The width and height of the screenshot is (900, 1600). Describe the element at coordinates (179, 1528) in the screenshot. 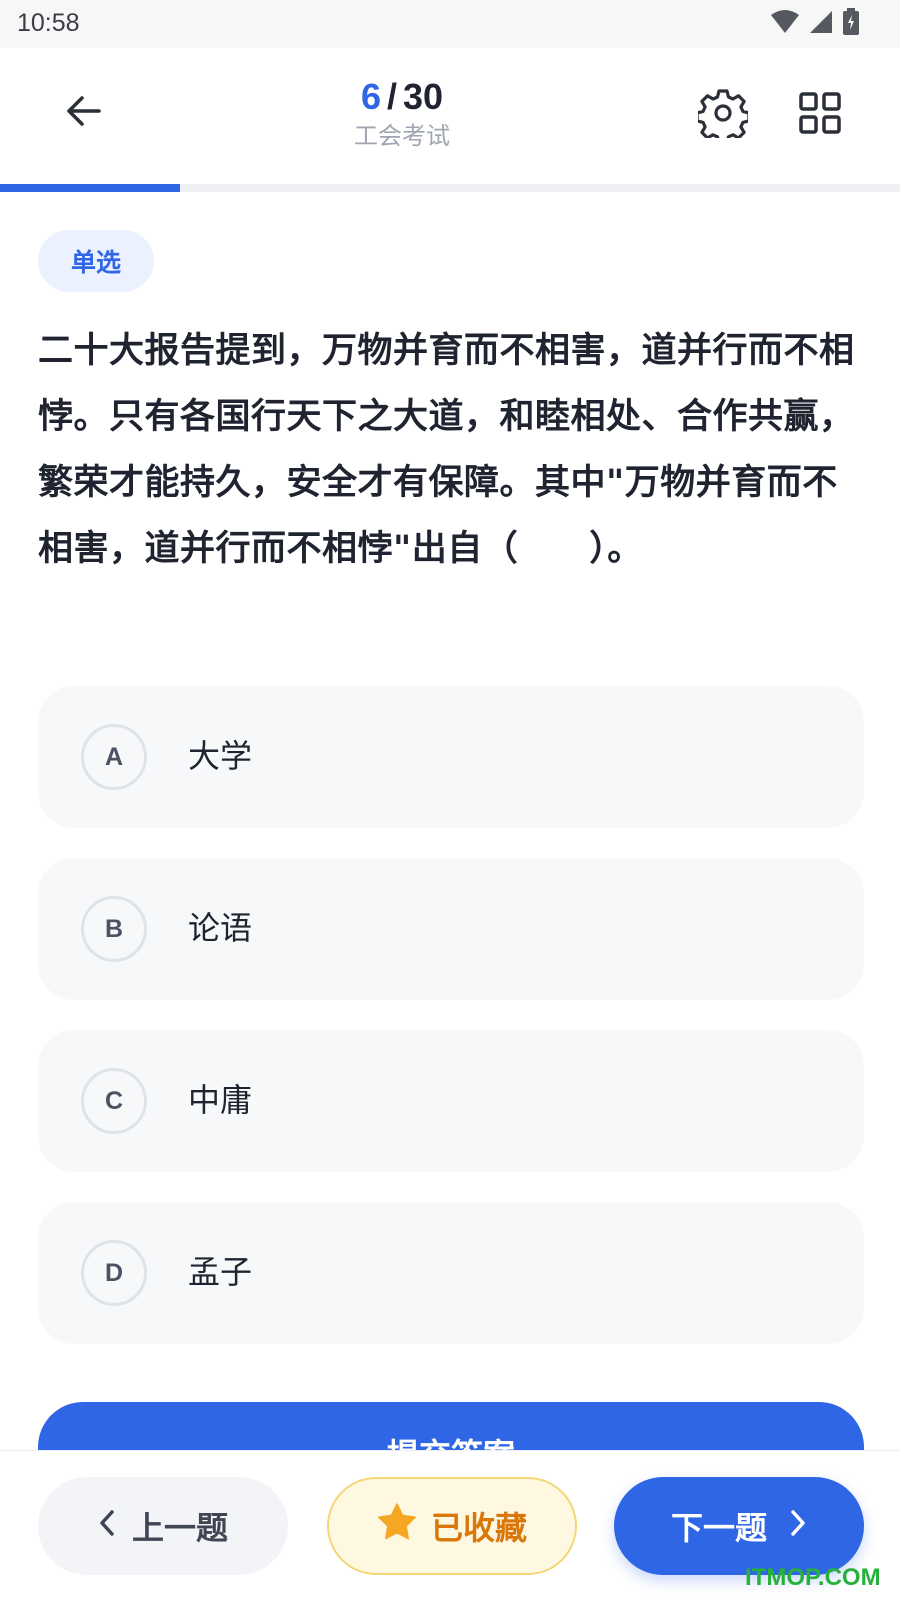

I see `previous-question-label: 上一题` at that location.